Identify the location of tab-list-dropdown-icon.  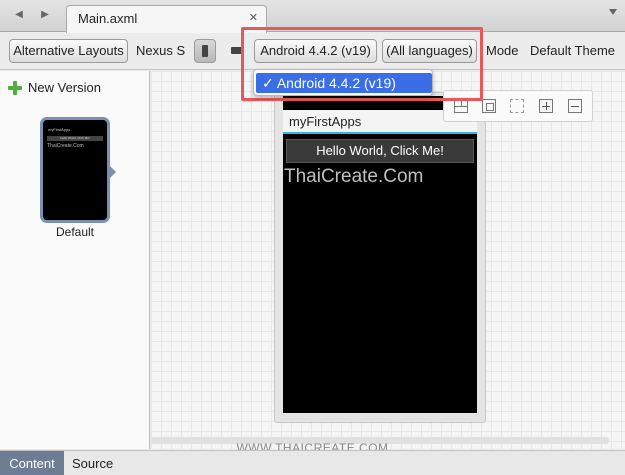
(613, 12).